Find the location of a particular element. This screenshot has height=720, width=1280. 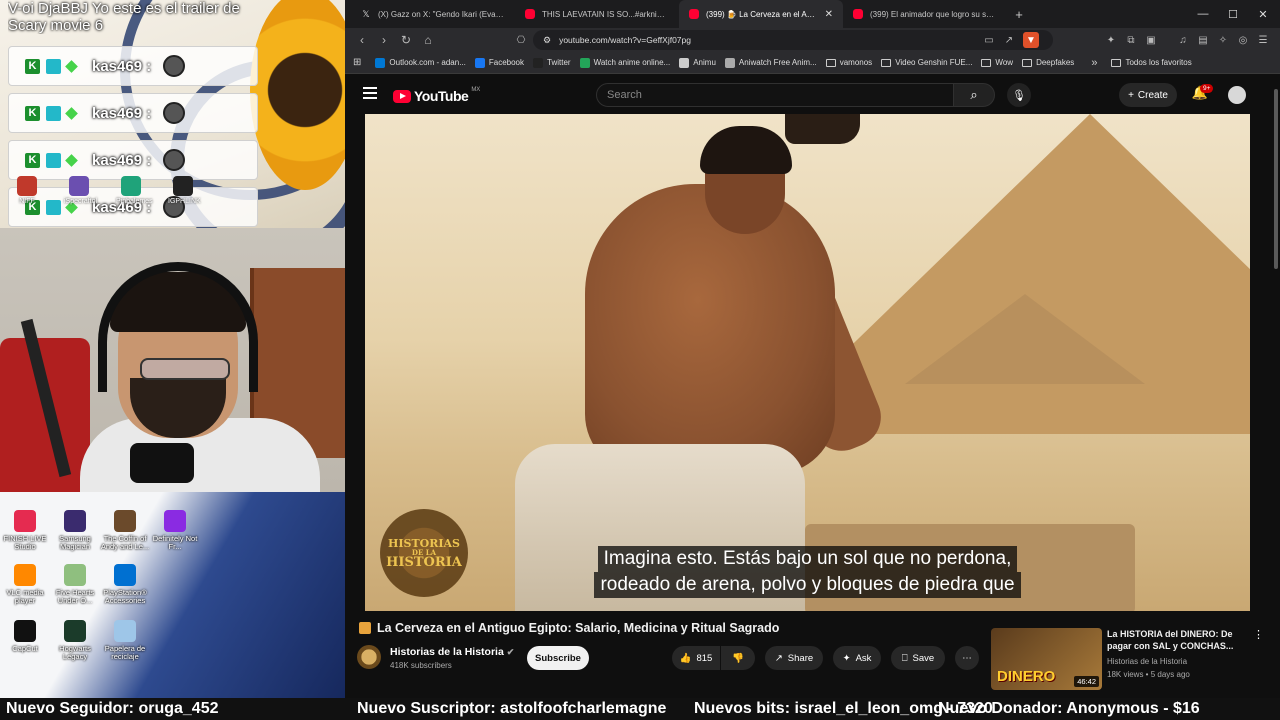

channel-avatar is located at coordinates (369, 657).